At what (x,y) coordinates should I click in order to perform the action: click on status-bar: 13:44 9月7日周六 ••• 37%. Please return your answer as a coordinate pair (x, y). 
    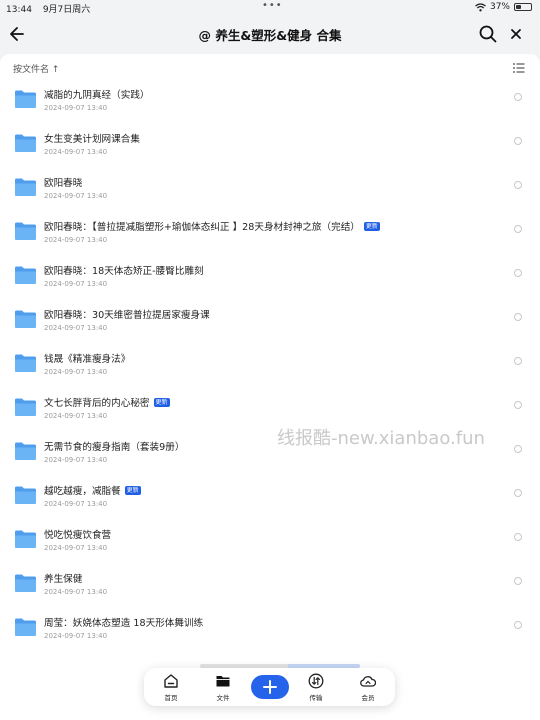
    Looking at the image, I should click on (270, 7).